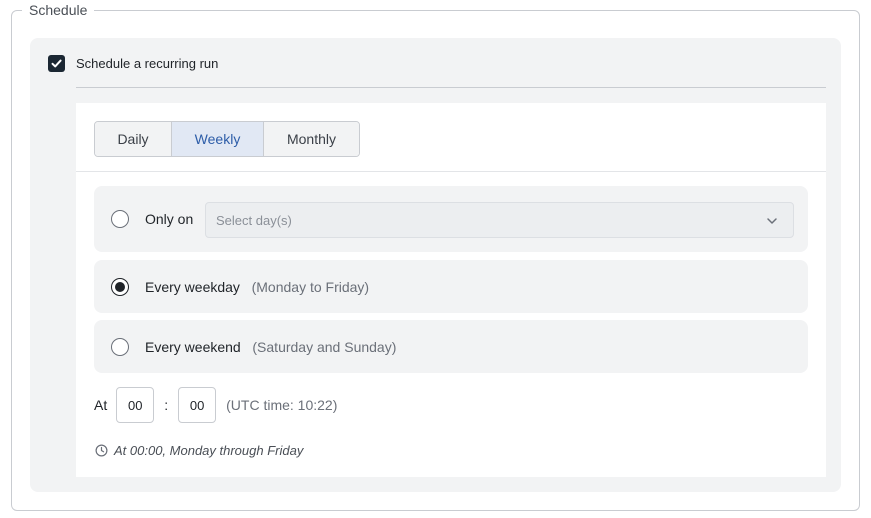 The image size is (871, 518). I want to click on radio-only-on, so click(120, 219).